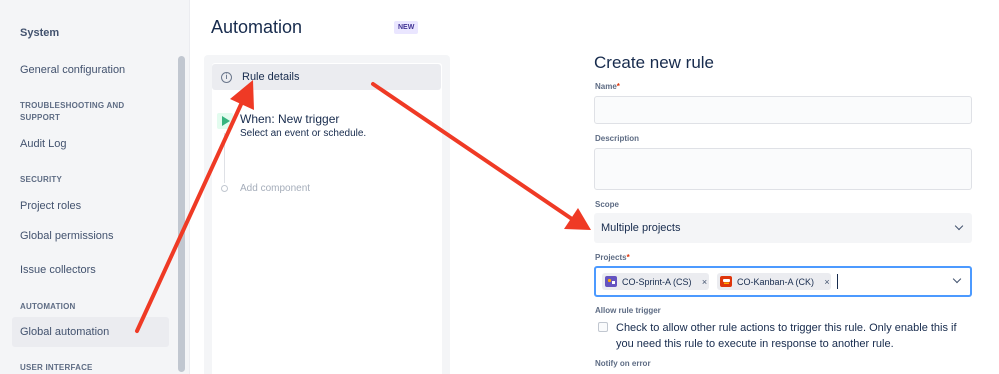  What do you see at coordinates (289, 119) in the screenshot?
I see `trigger-title: When: New trigger` at bounding box center [289, 119].